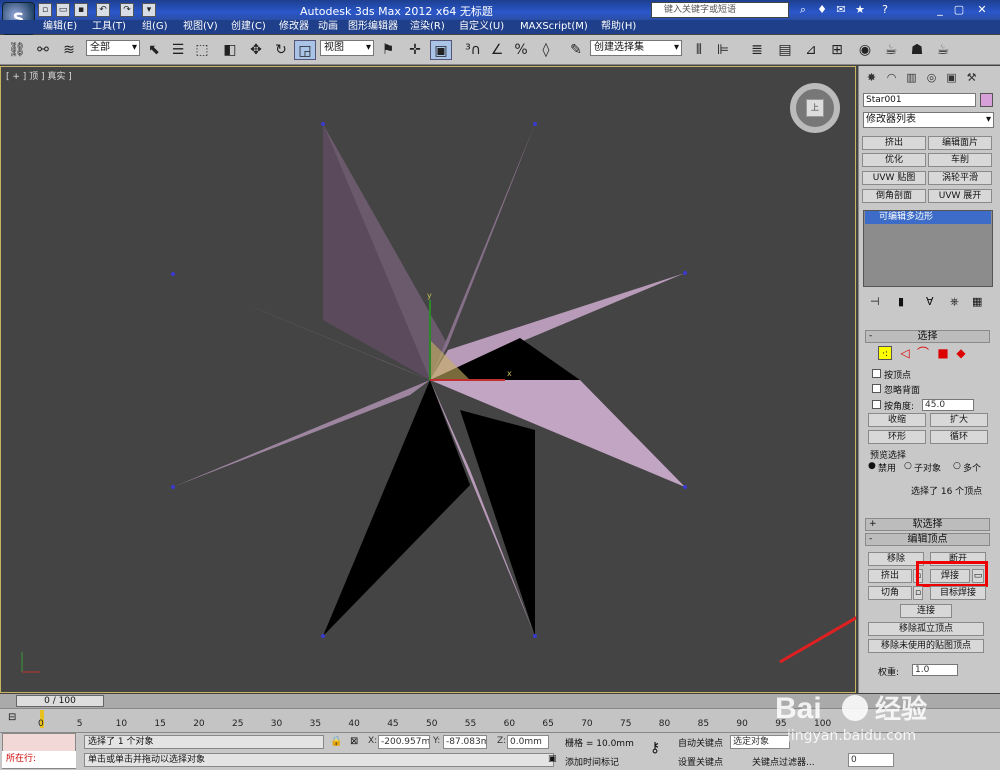 The width and height of the screenshot is (1000, 770). What do you see at coordinates (473, 50) in the screenshot?
I see `snap-3d-icon: ³∩` at bounding box center [473, 50].